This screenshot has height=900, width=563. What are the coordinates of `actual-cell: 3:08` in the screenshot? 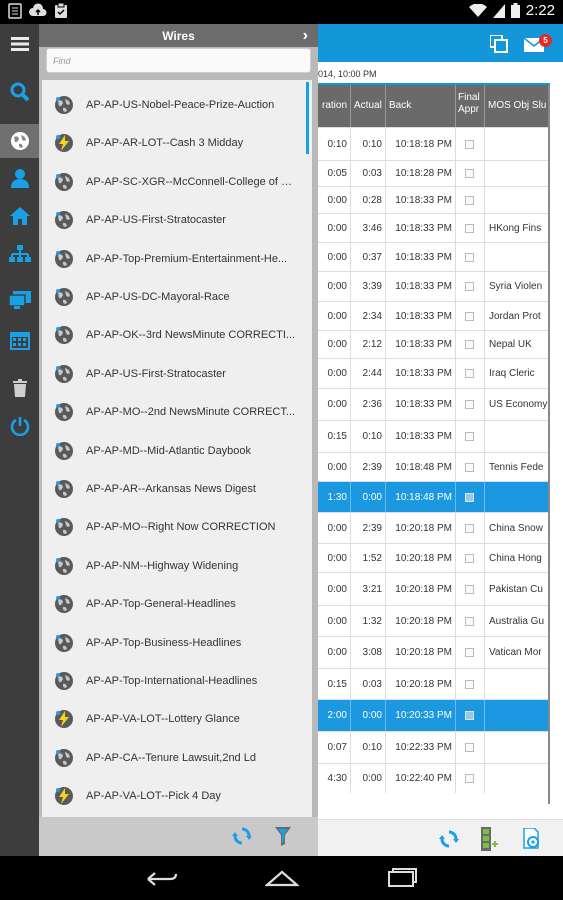 It's located at (368, 652).